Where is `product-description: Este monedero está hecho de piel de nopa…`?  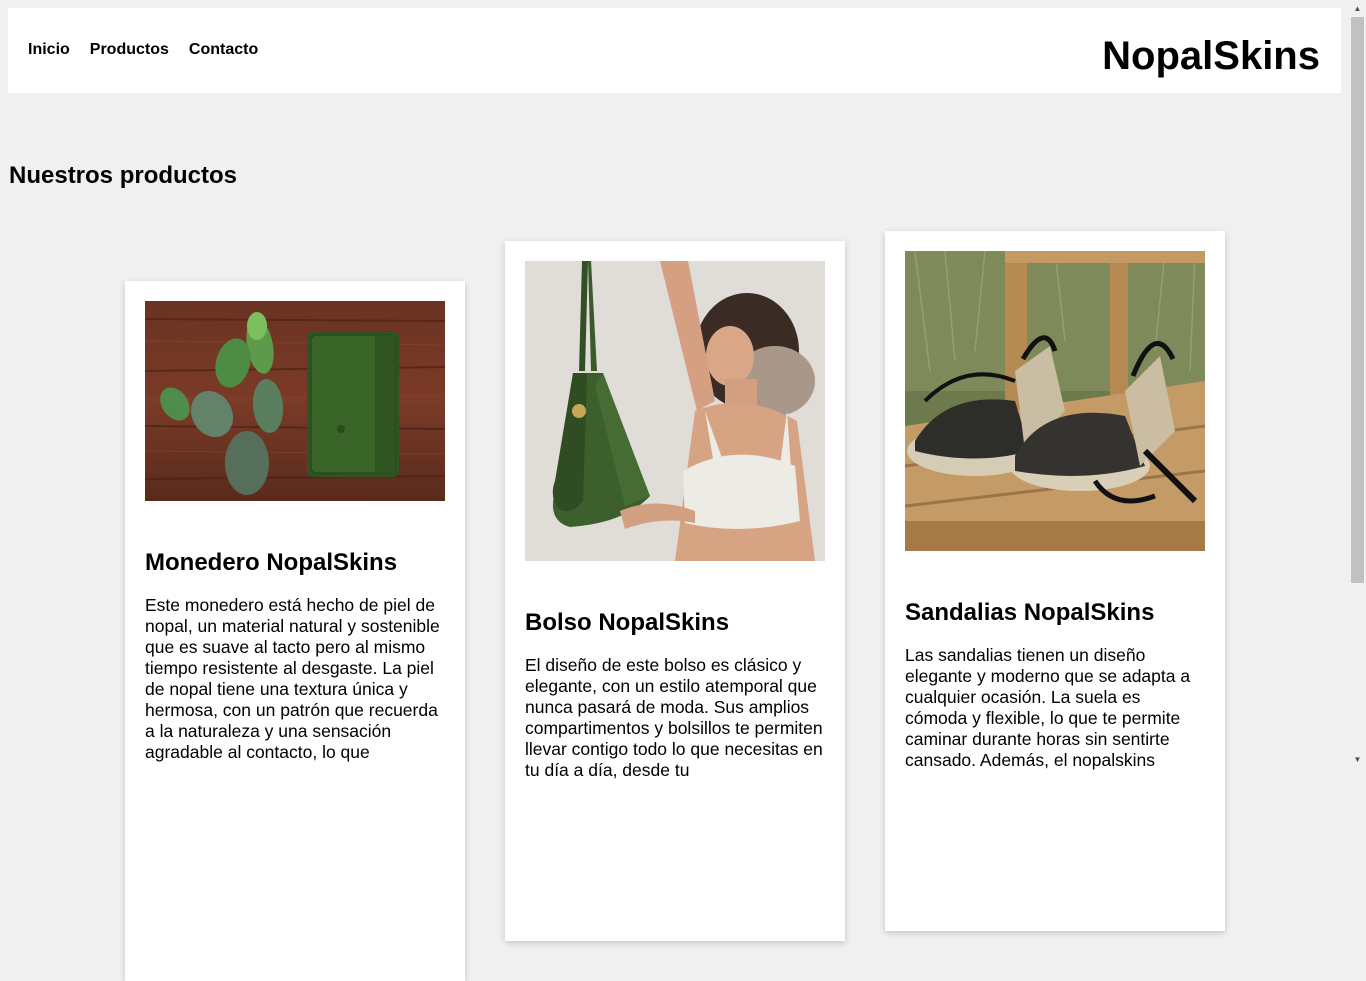
product-description: Este monedero está hecho de piel de nopa… is located at coordinates (292, 678).